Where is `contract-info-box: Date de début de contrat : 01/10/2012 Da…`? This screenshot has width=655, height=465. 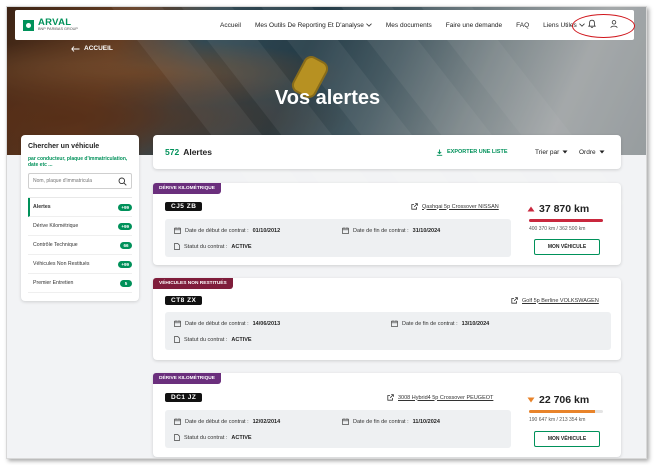
contract-info-box: Date de début de contrat : 01/10/2012 Da… is located at coordinates (338, 238).